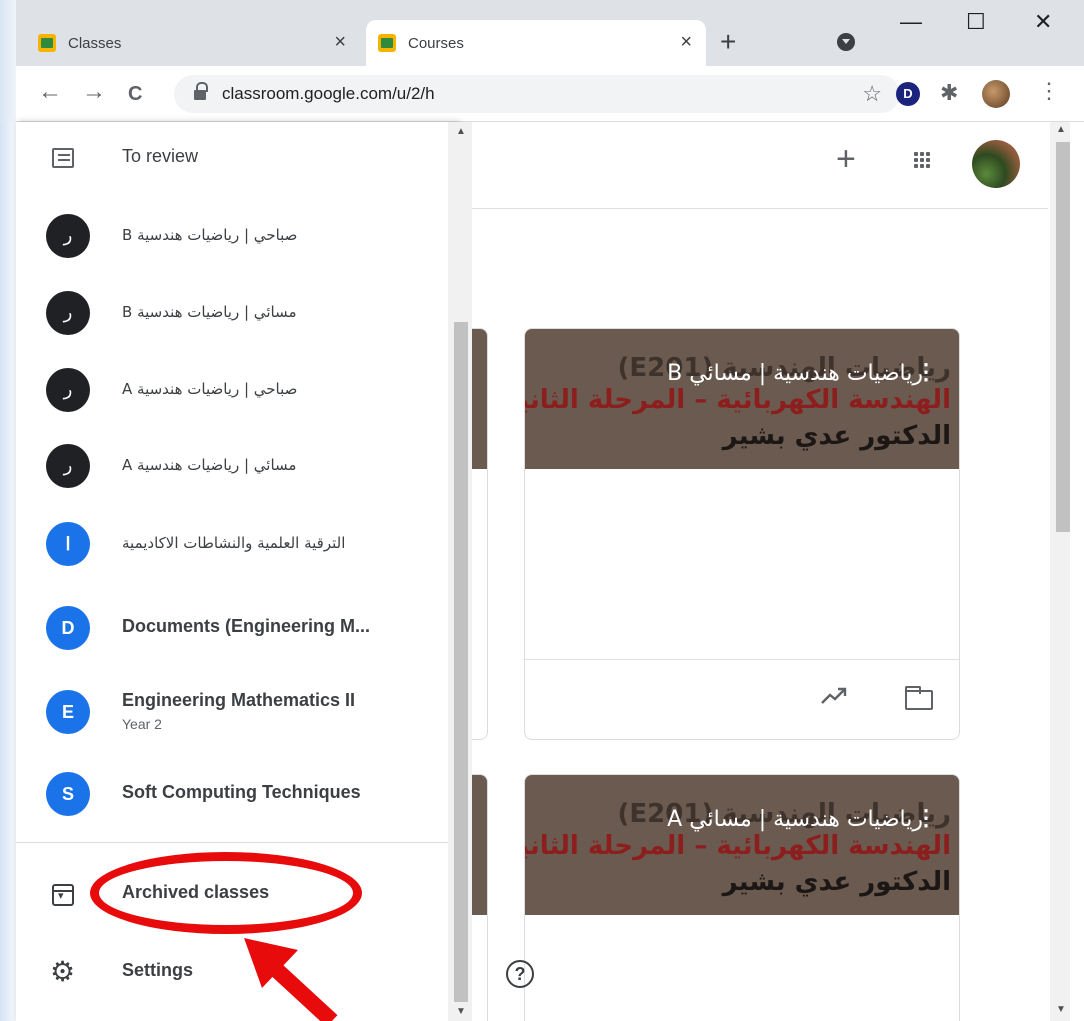 The width and height of the screenshot is (1084, 1021). Describe the element at coordinates (210, 389) in the screenshot. I see `drawer-item-label: A صباحي | رياضيات هندسية` at that location.